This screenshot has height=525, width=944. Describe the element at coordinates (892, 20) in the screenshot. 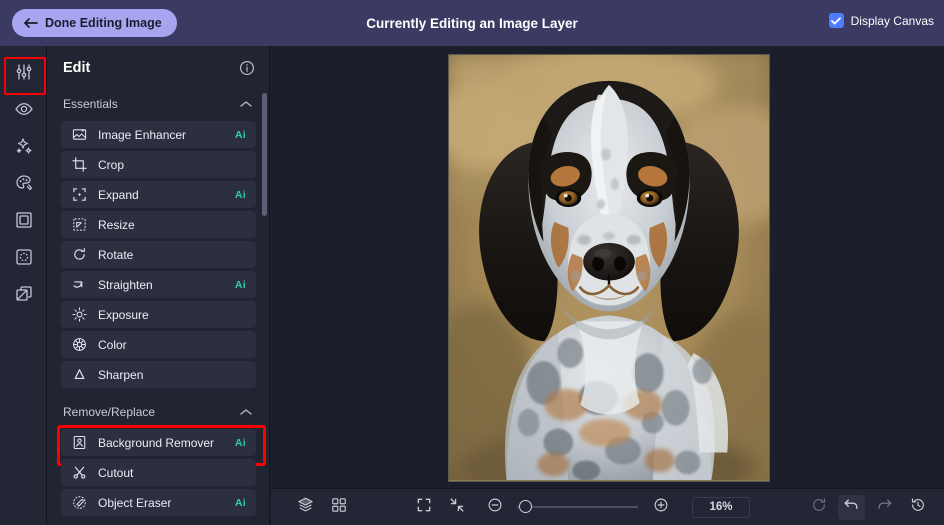

I see `display-canvas-label: Display Canvas` at that location.